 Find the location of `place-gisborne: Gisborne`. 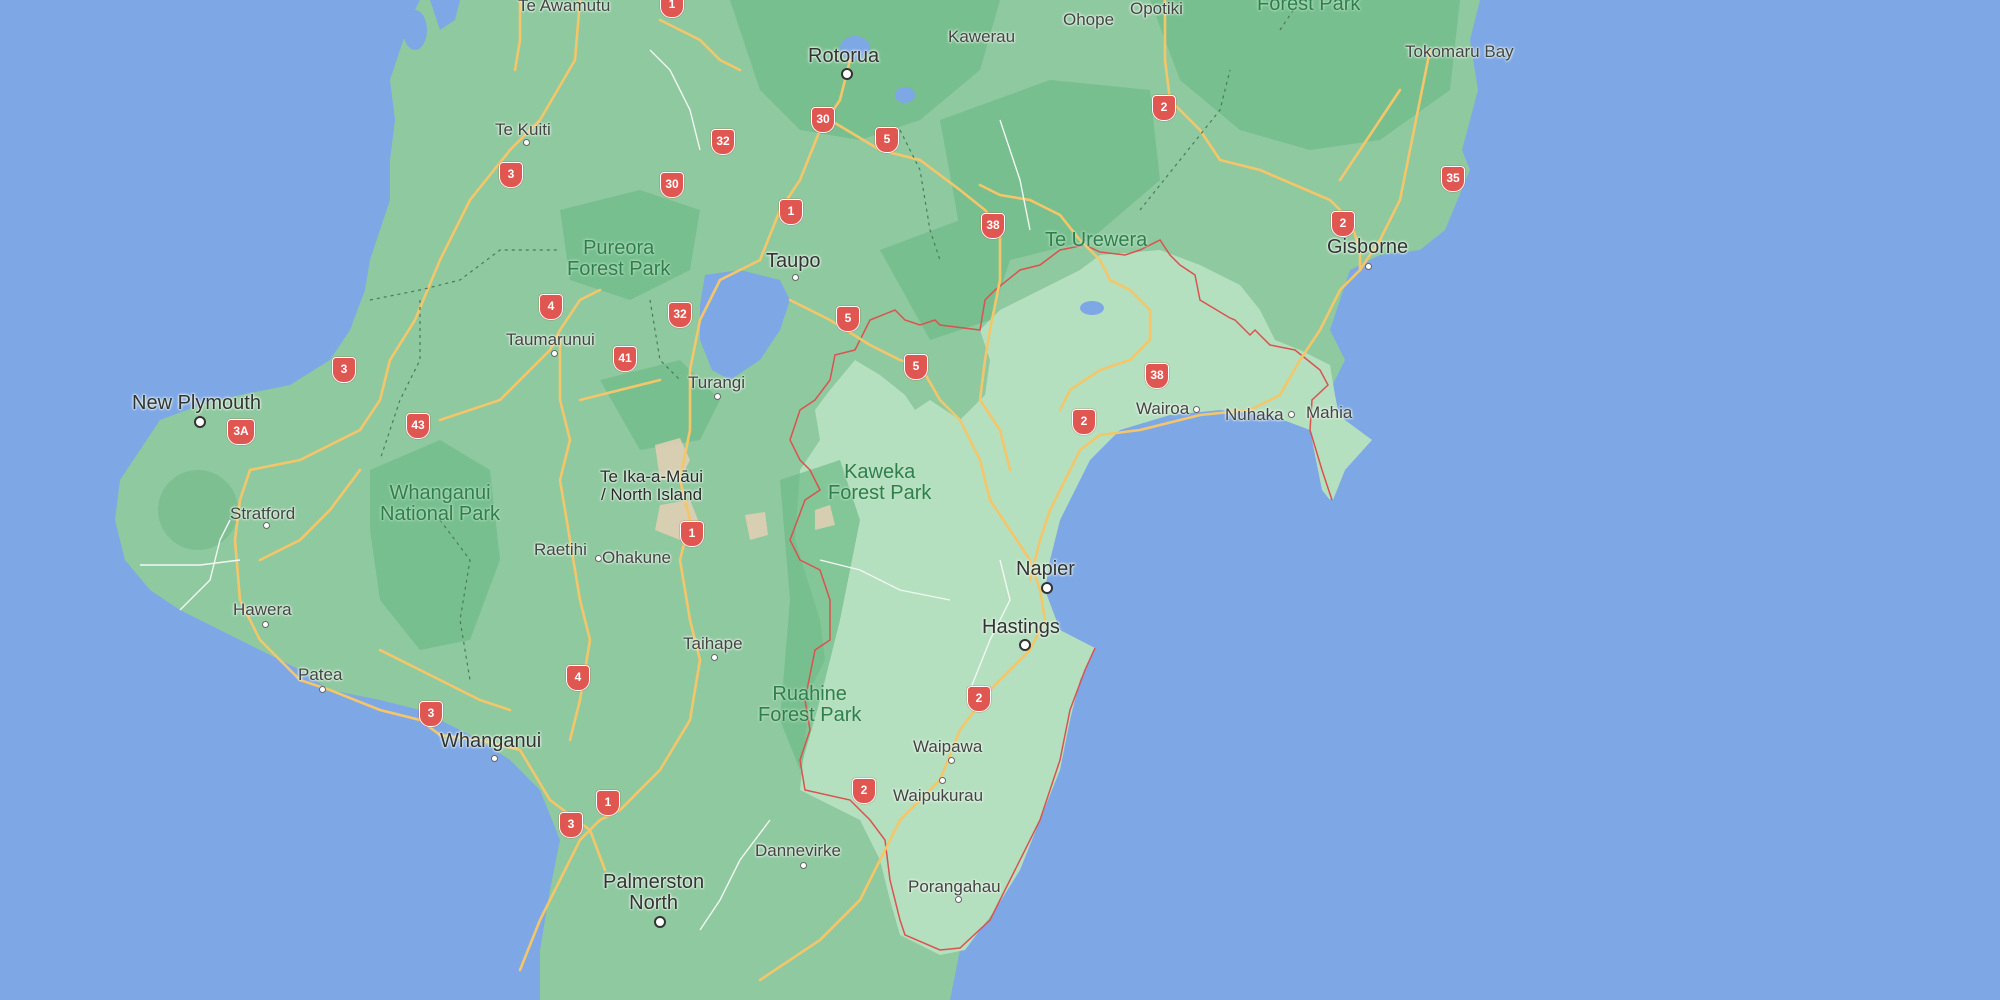

place-gisborne: Gisborne is located at coordinates (1367, 247).